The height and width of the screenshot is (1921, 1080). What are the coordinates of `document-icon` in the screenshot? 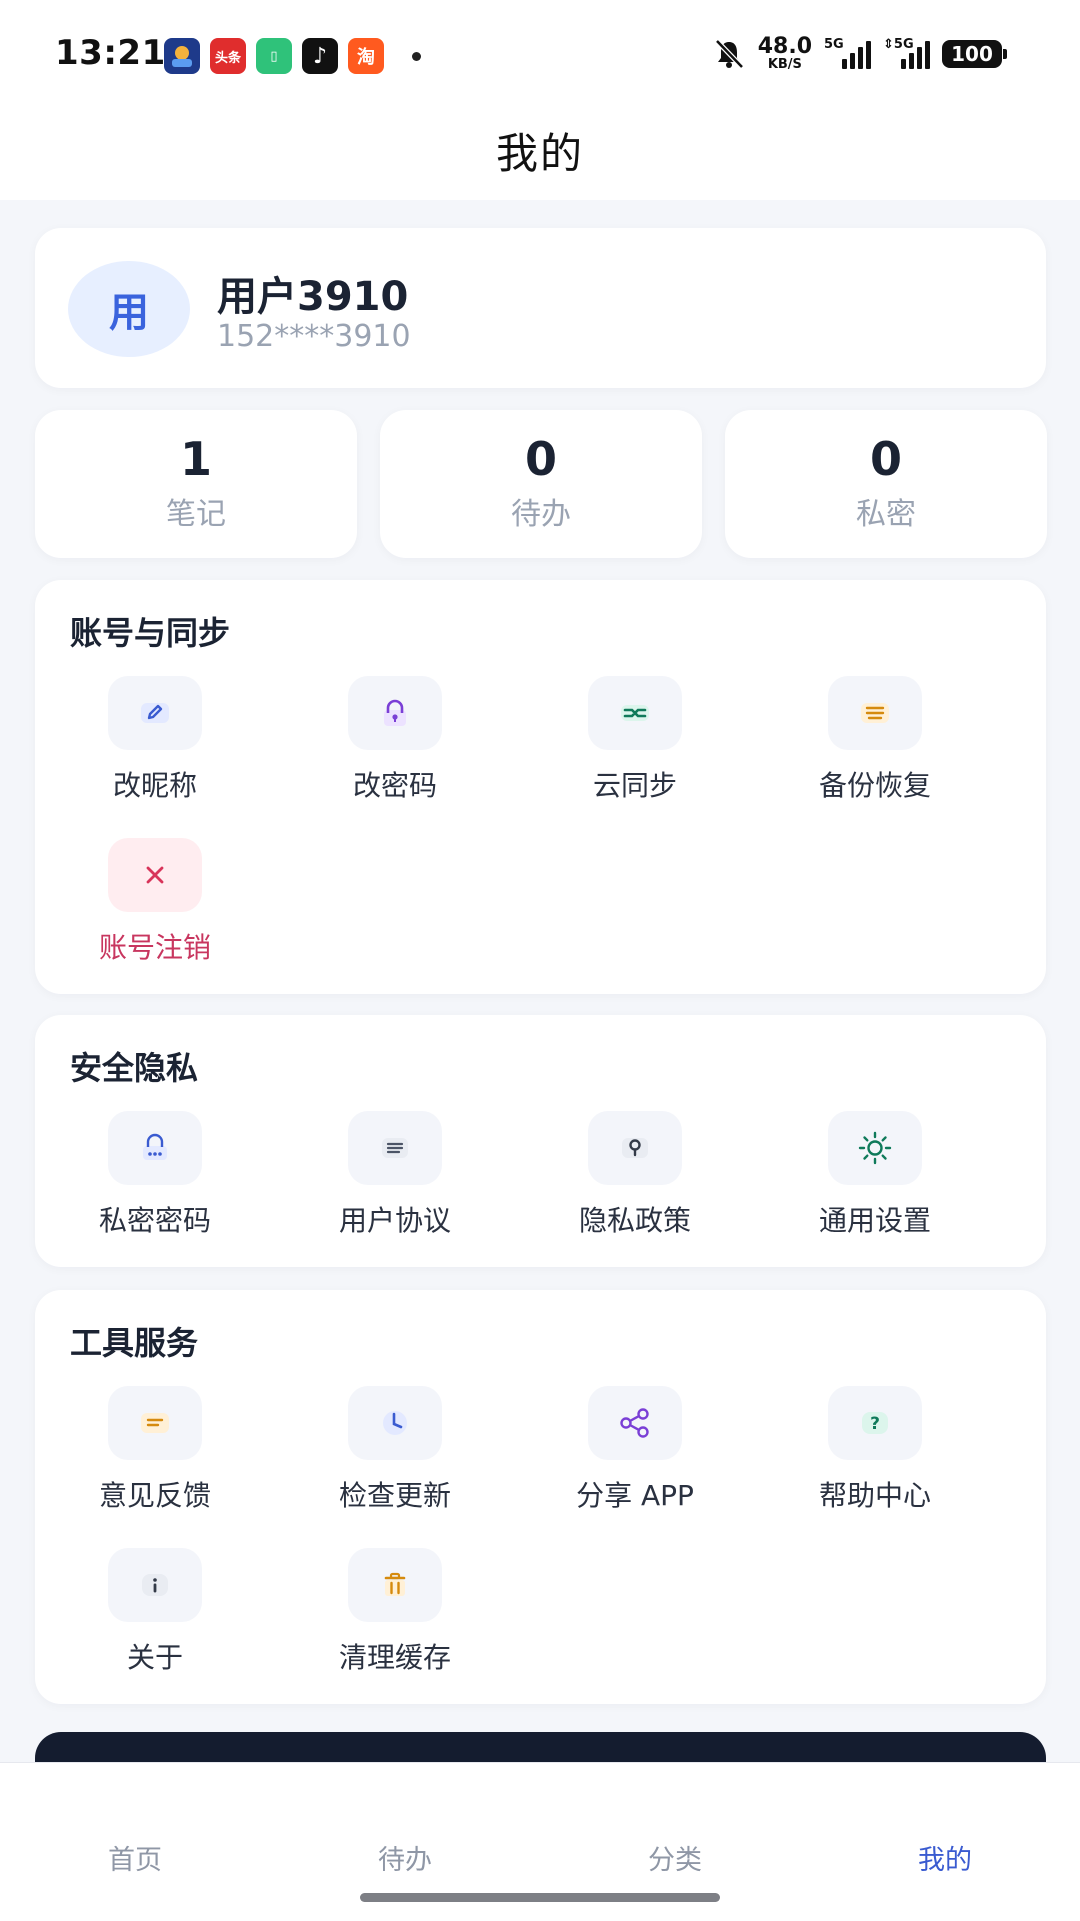 It's located at (395, 1148).